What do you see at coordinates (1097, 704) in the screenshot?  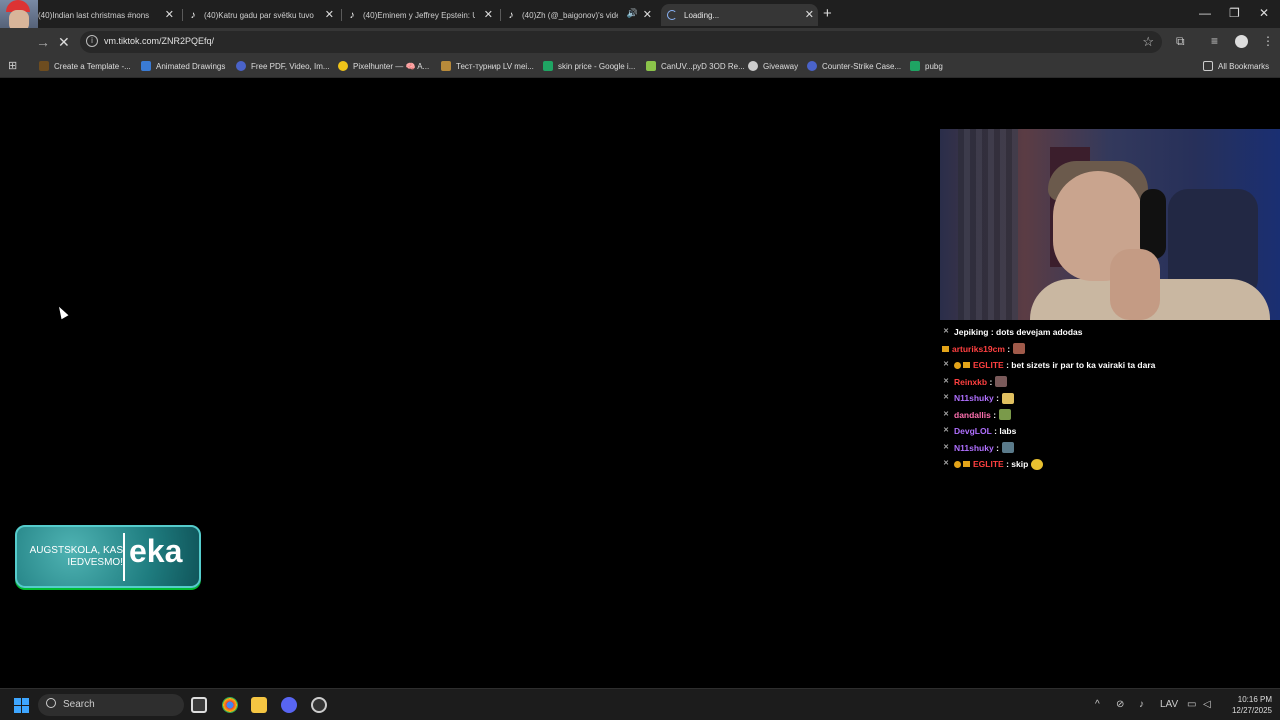 I see `tray-chevron-icon: ^` at bounding box center [1097, 704].